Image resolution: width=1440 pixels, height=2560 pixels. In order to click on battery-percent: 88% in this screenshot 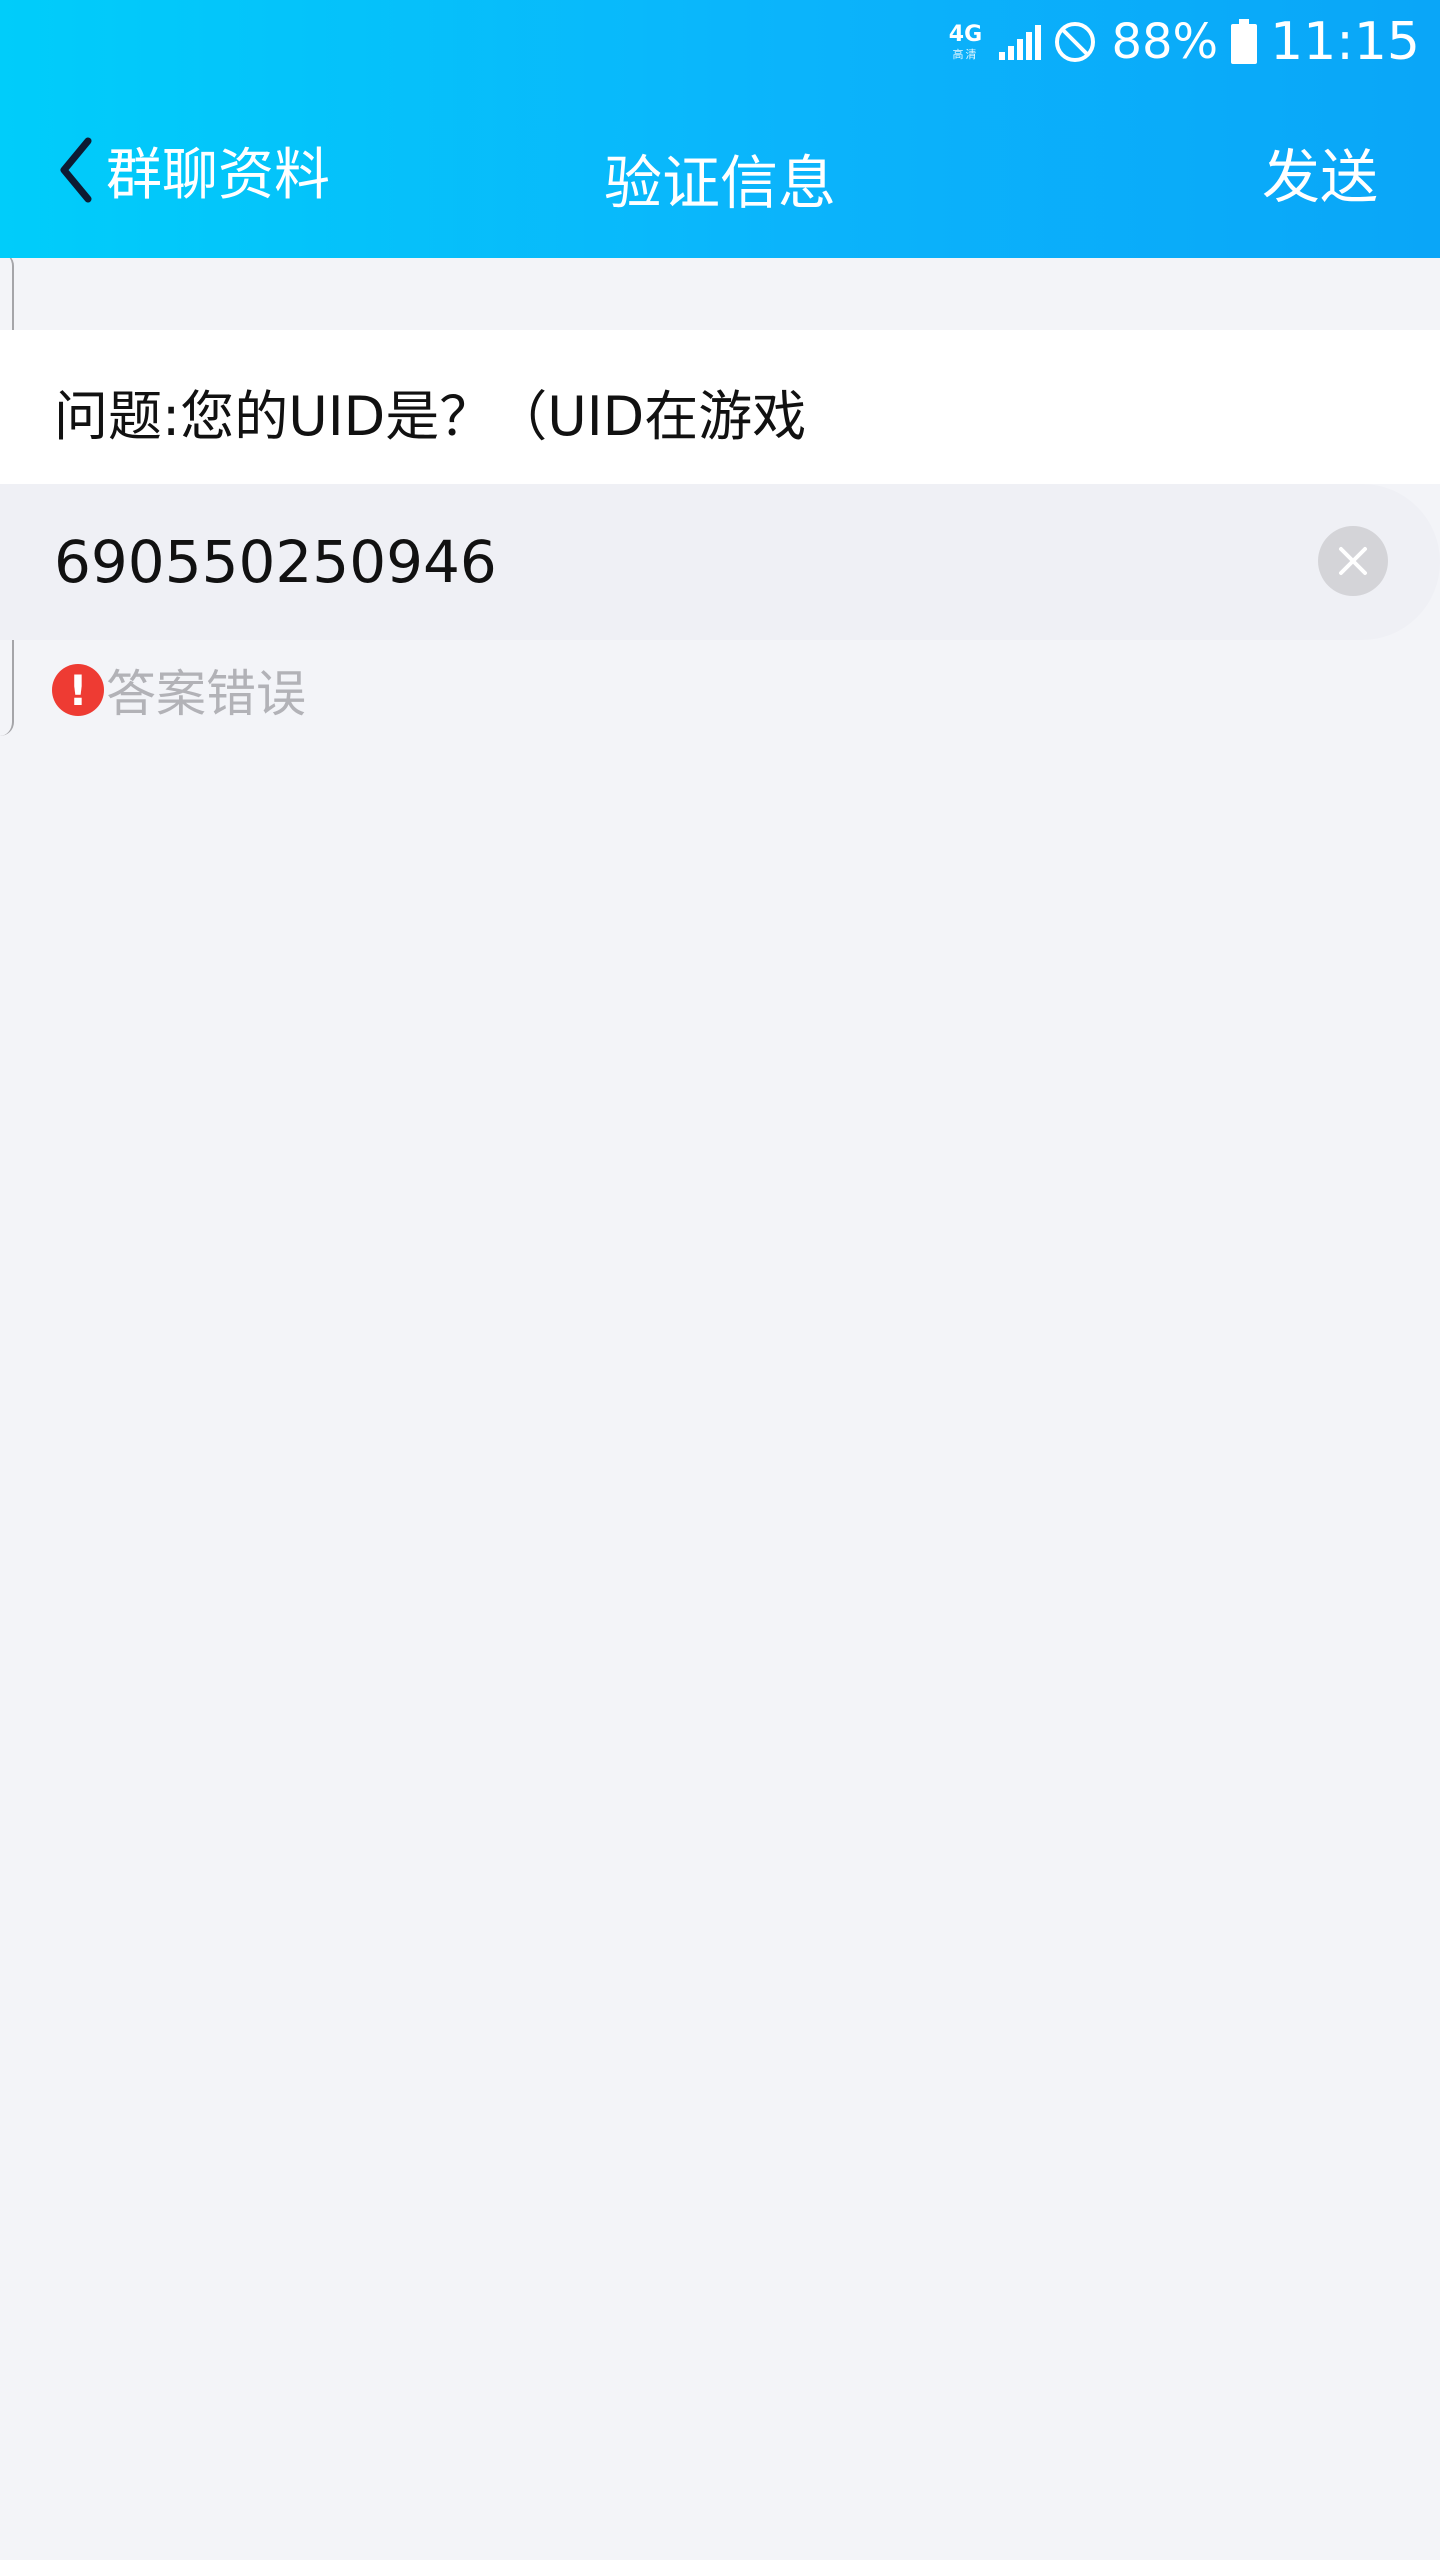, I will do `click(1165, 42)`.